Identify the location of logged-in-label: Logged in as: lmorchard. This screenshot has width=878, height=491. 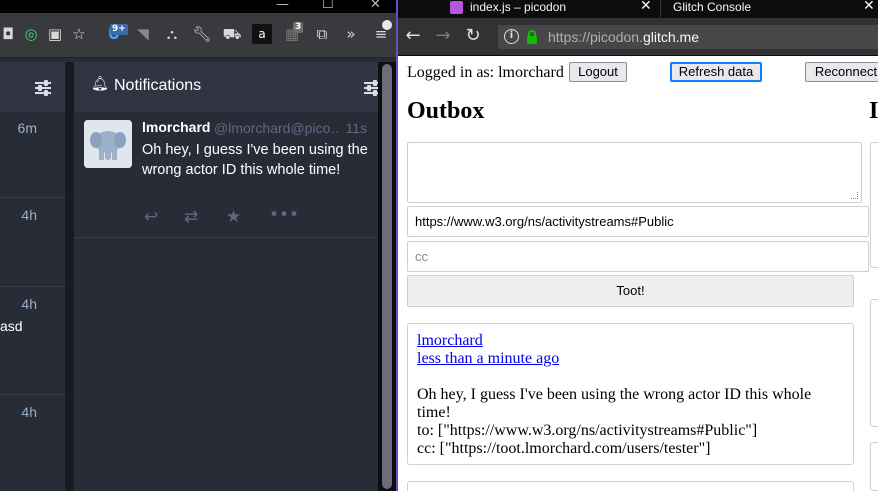
(485, 72).